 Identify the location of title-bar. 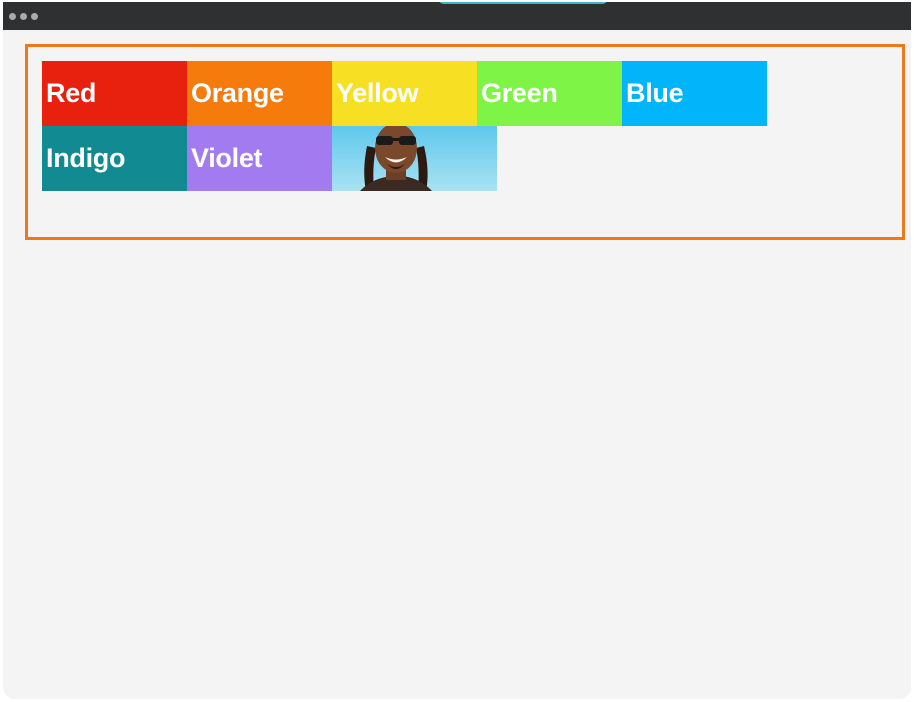
(457, 16).